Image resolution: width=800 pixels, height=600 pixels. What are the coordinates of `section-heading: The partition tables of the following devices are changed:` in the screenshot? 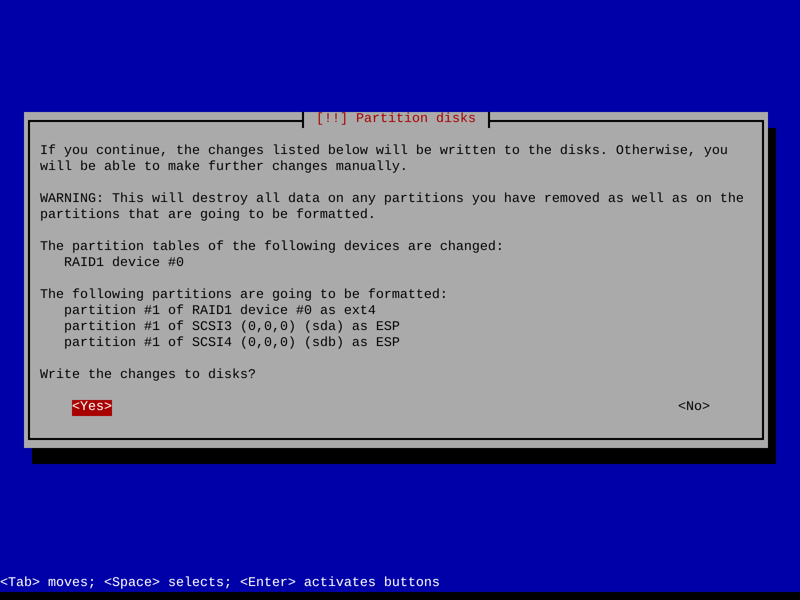 It's located at (272, 248).